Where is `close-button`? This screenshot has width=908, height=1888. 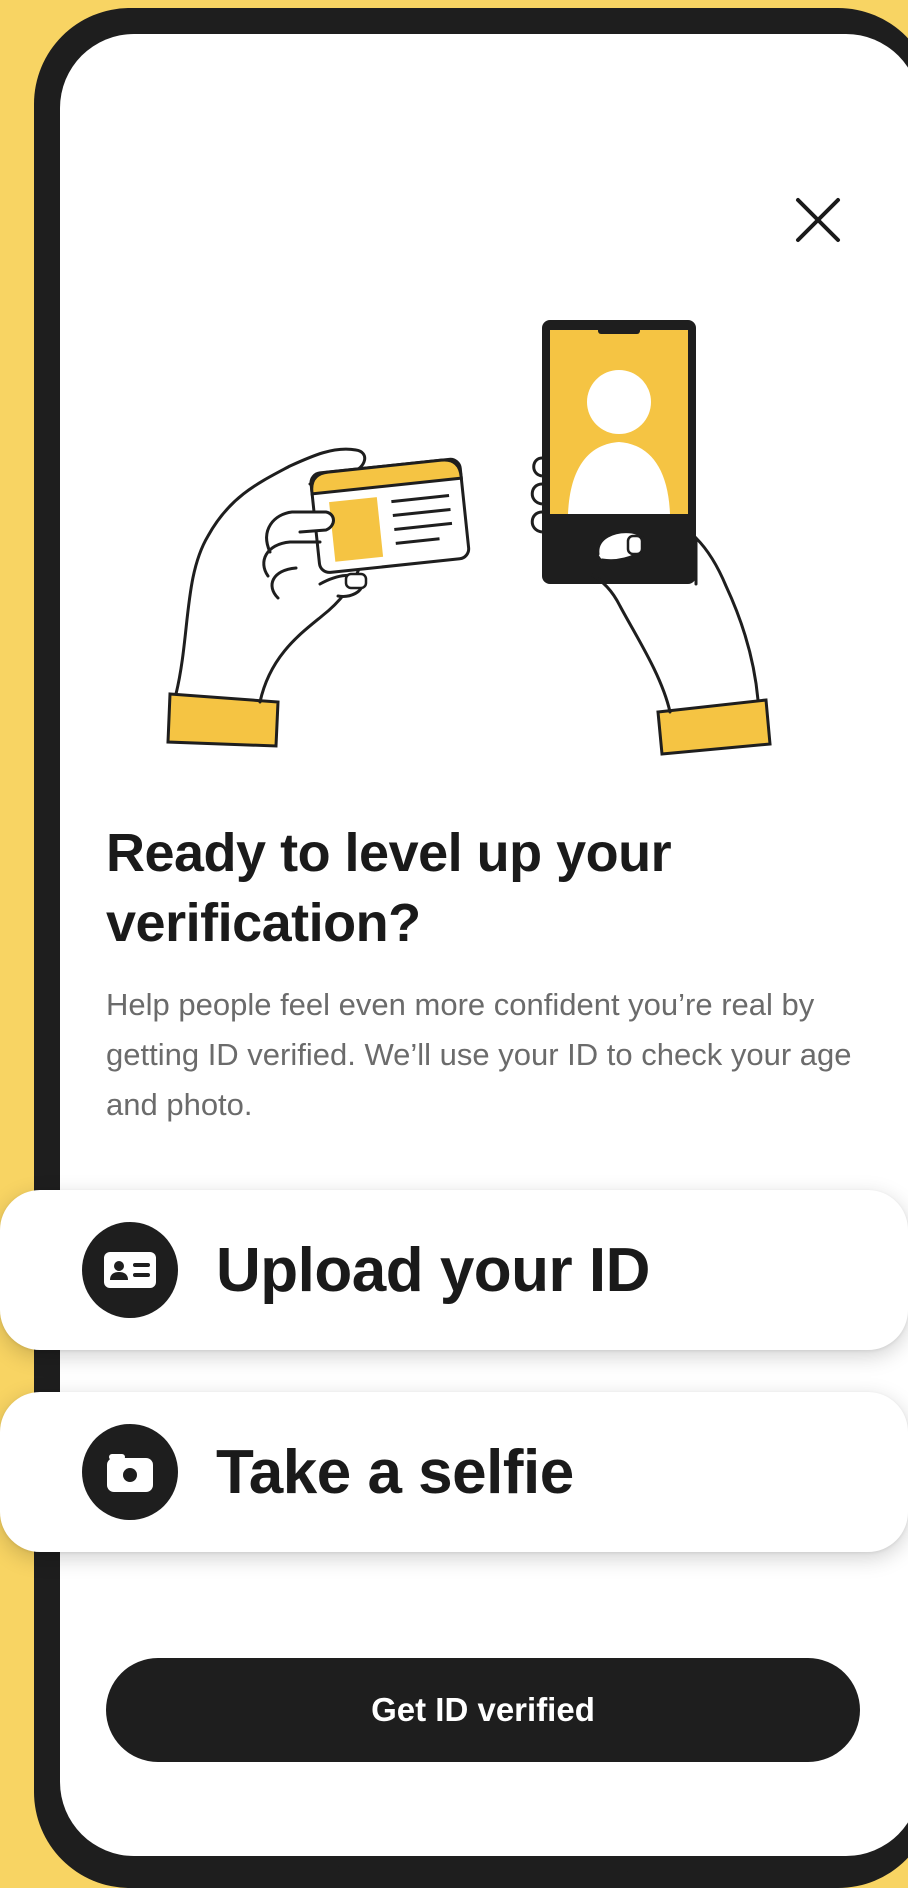
close-button is located at coordinates (818, 220).